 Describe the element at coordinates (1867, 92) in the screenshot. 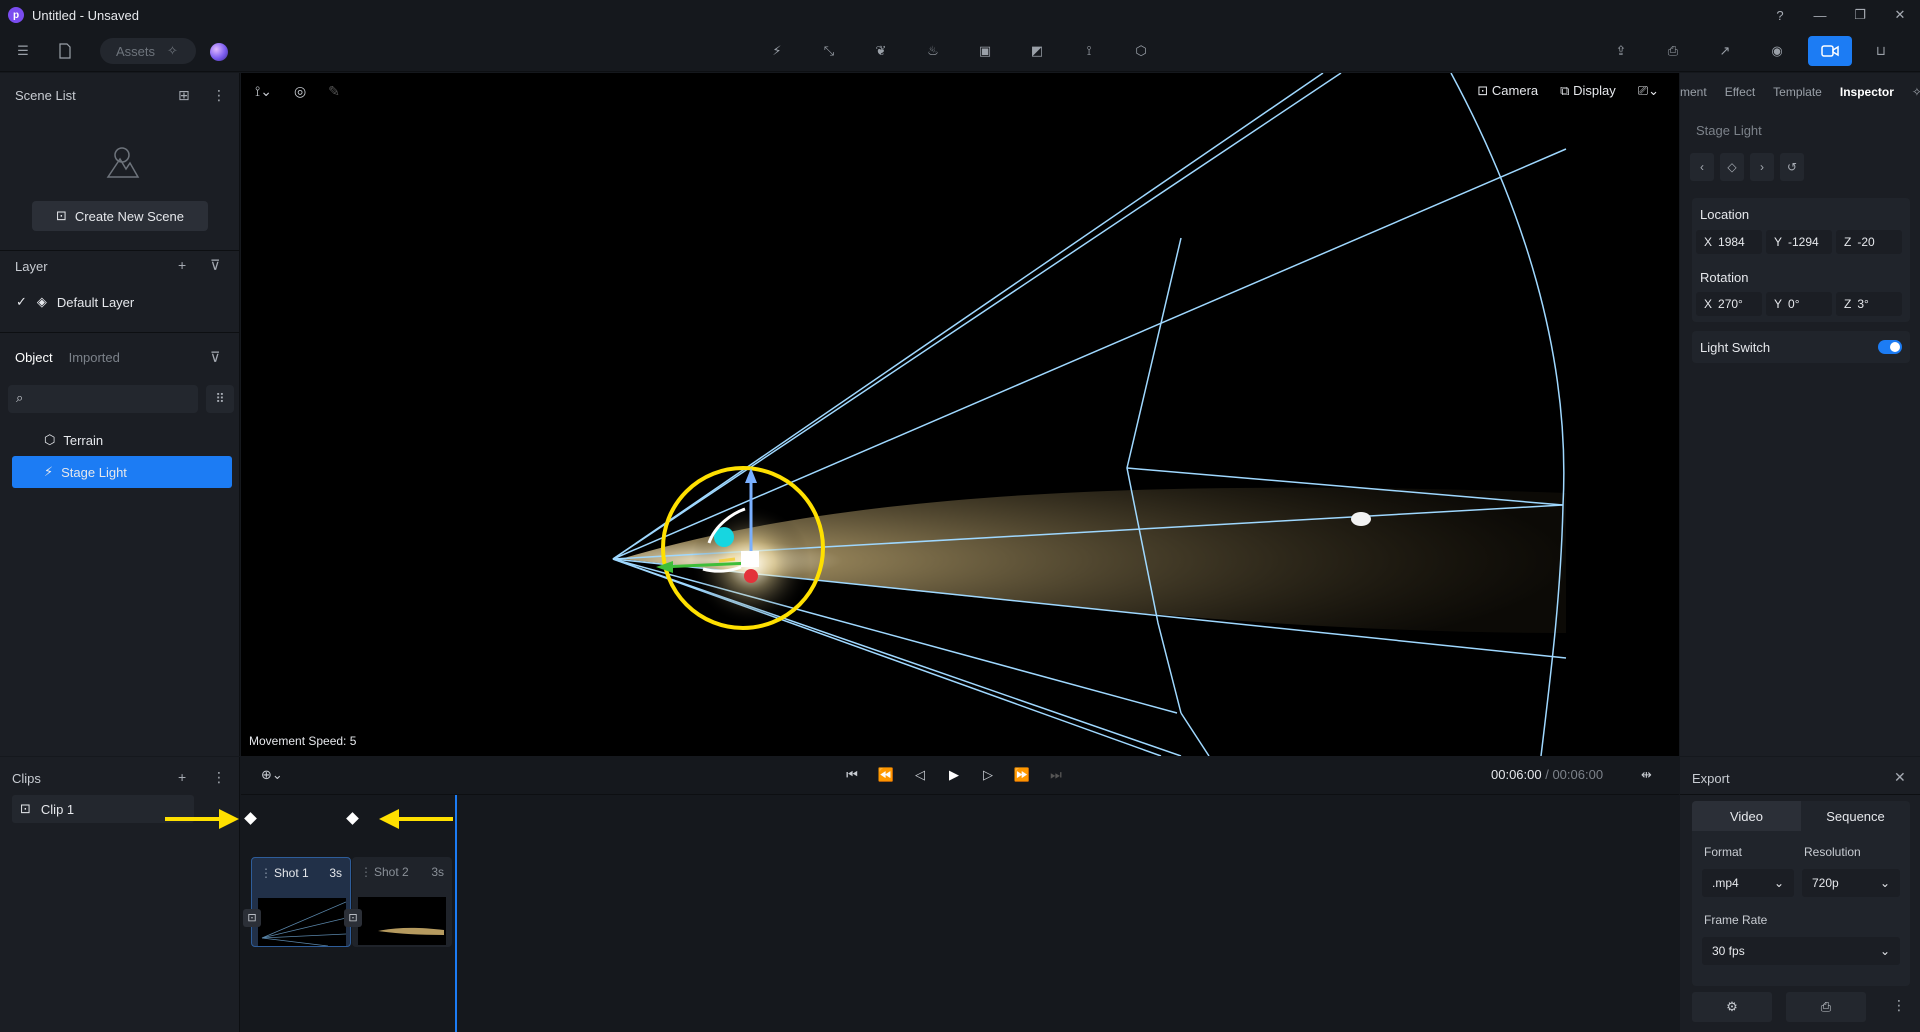

I see `tab-inspector: Inspector` at that location.